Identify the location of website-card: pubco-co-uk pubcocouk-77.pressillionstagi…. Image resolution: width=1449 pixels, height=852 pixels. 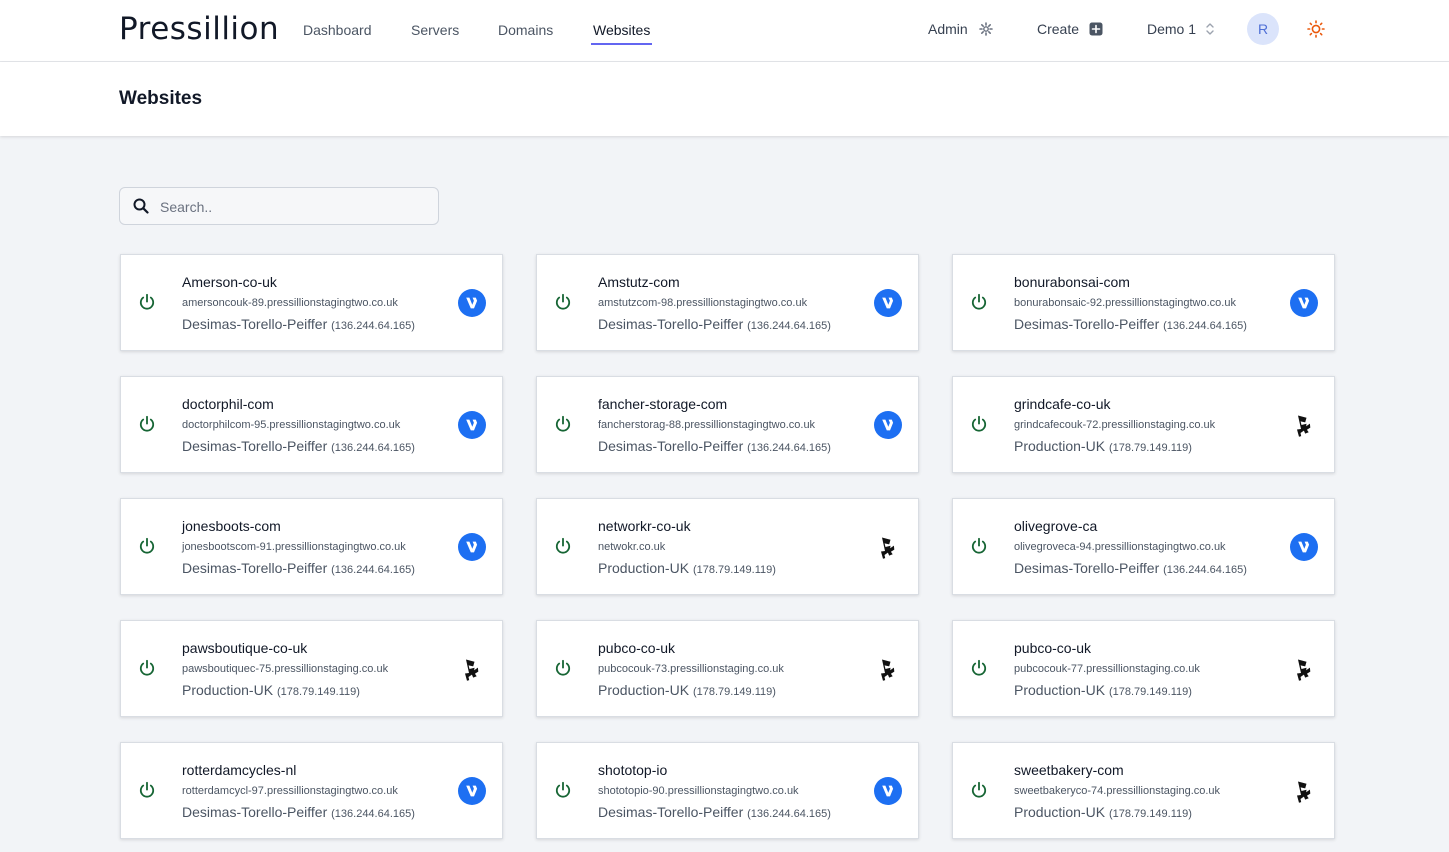
(1143, 668).